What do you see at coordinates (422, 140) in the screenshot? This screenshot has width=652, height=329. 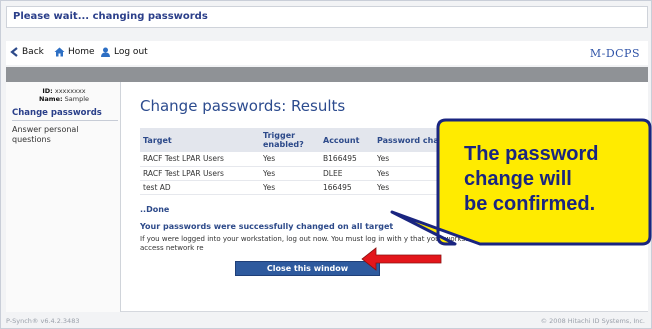 I see `col-header-password-changed: Password changed?` at bounding box center [422, 140].